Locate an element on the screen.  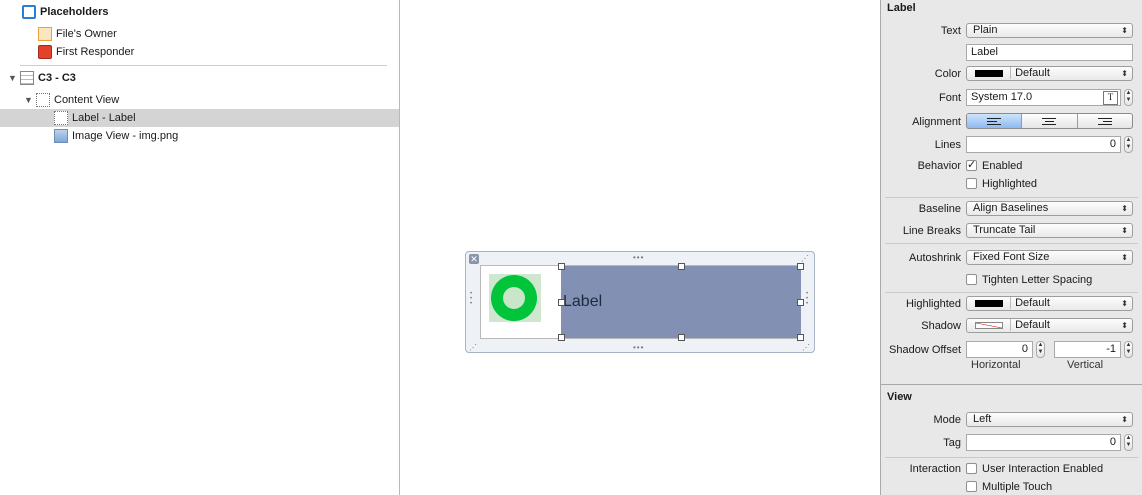
content-view: Label is located at coordinates (642, 302).